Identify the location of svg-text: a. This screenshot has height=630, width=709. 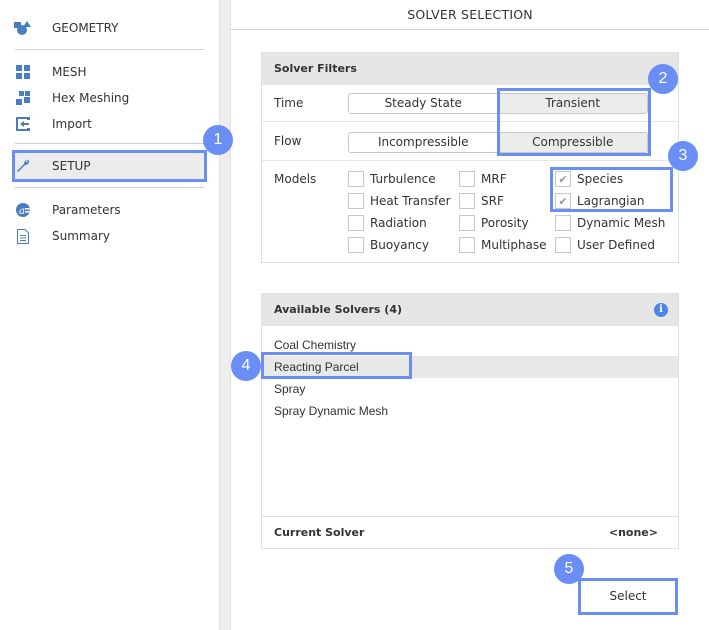
(22, 211).